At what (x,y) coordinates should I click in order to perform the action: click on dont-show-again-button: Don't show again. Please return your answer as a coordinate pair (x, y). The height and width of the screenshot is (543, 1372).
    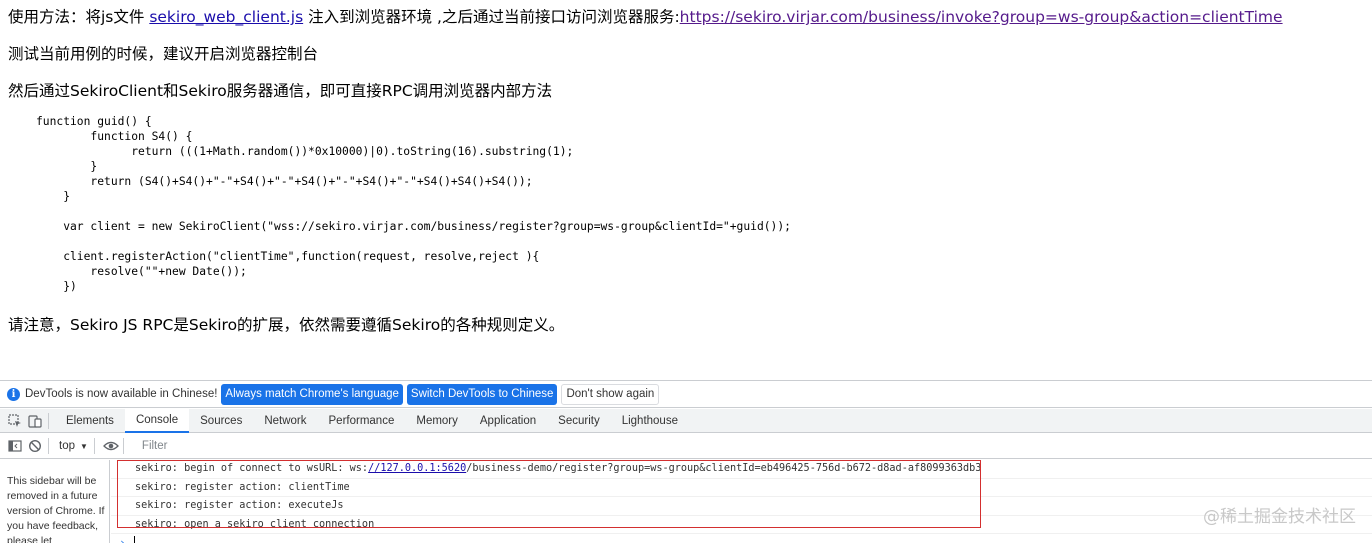
    Looking at the image, I should click on (610, 394).